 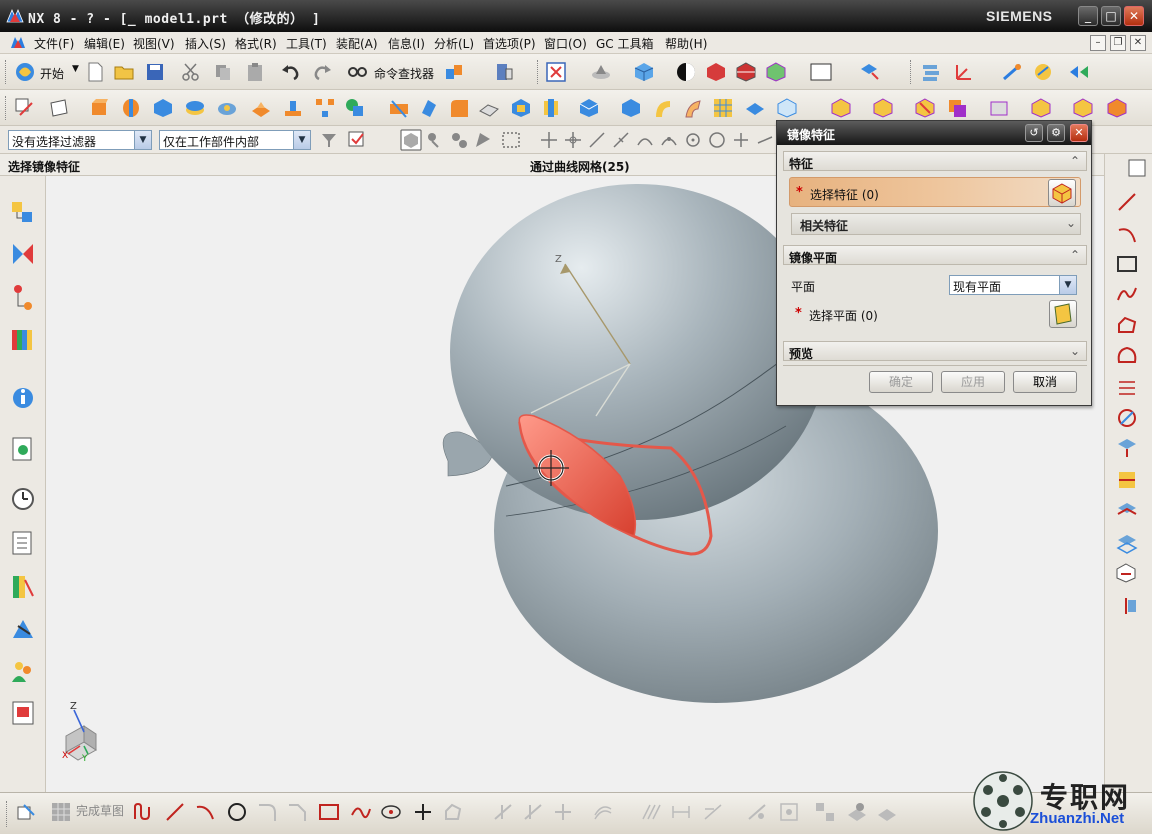 What do you see at coordinates (713, 812) in the screenshot?
I see `geometric-constraint-icon` at bounding box center [713, 812].